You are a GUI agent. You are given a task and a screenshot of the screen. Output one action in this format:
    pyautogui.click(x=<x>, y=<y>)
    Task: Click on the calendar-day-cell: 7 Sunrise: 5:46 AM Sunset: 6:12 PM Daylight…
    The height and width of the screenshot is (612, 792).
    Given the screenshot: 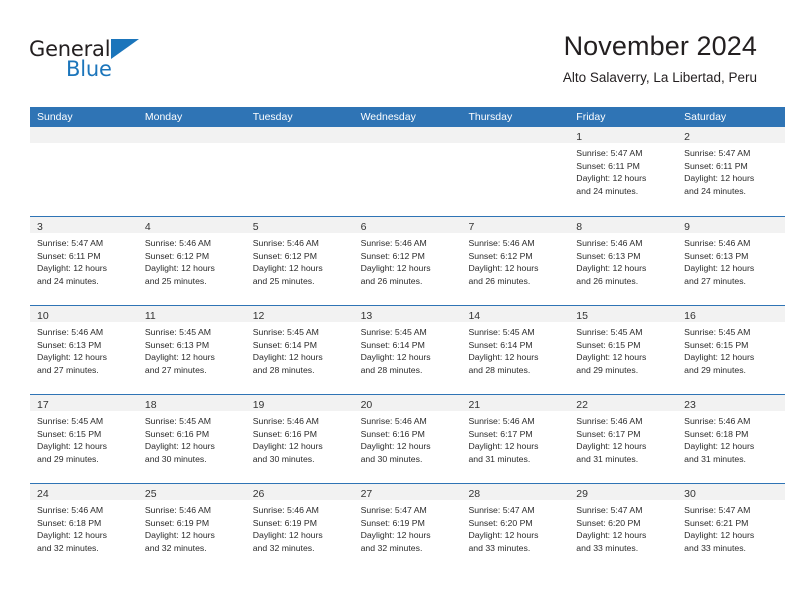 What is the action you would take?
    pyautogui.click(x=515, y=261)
    